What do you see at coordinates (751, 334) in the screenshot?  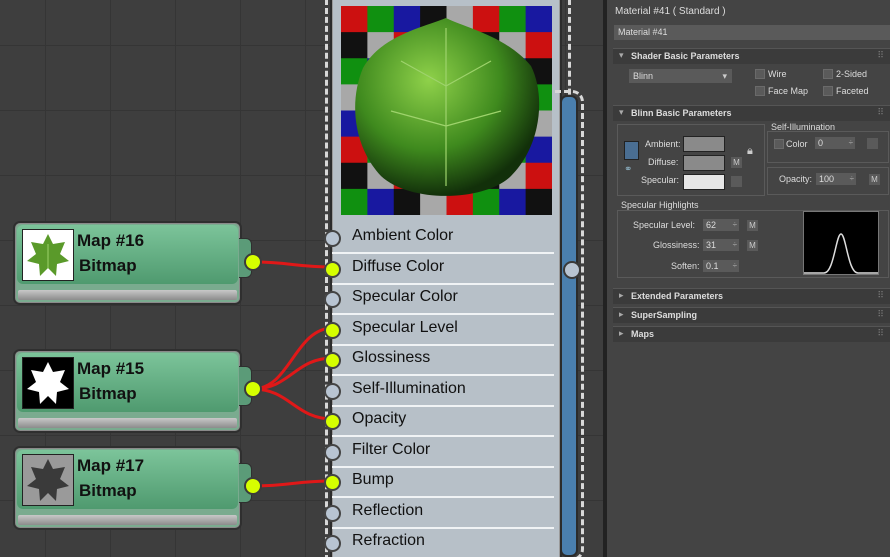 I see `rollout-maps: ▸ Maps ⠿` at bounding box center [751, 334].